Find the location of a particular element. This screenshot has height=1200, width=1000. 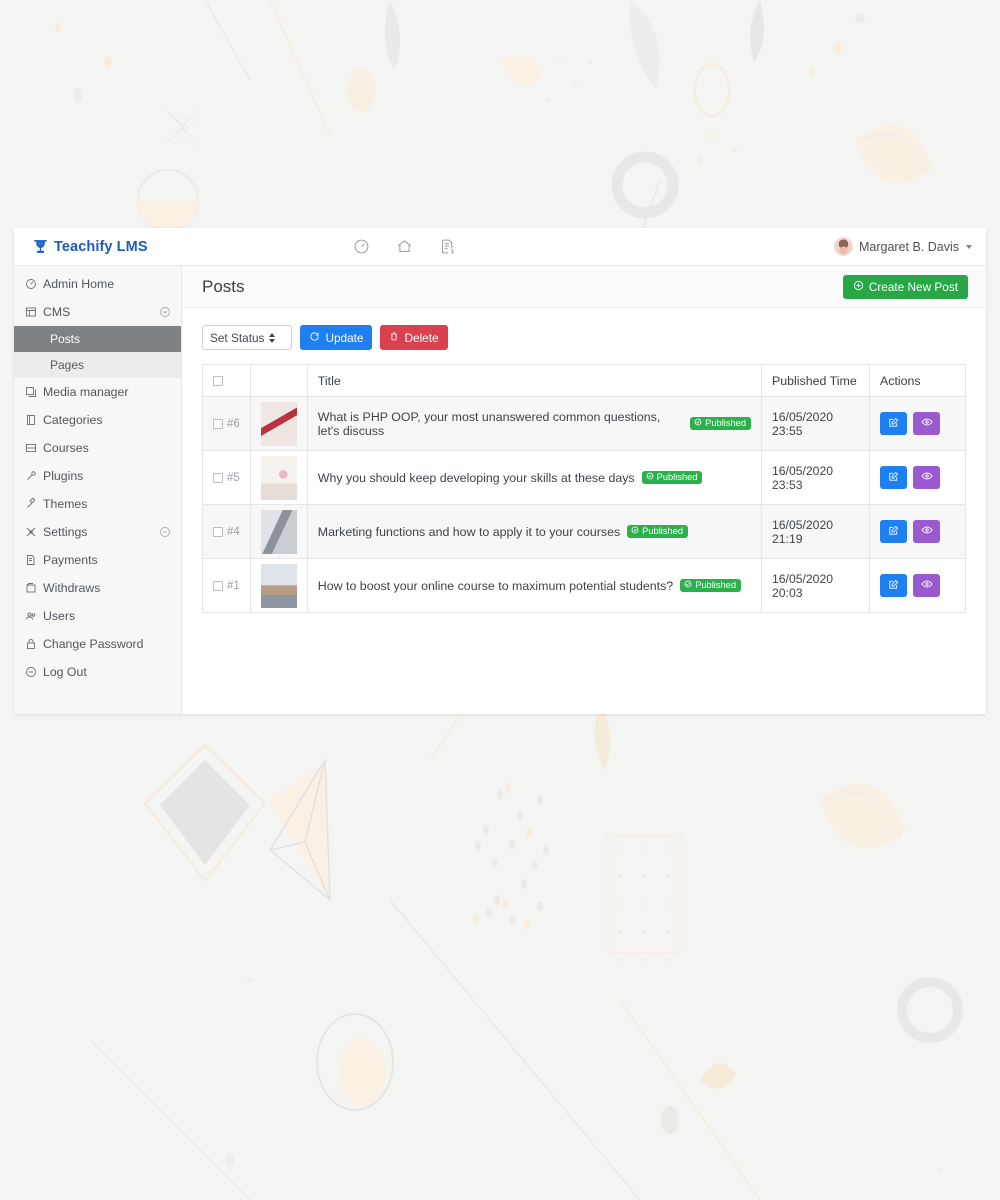

brand-name: Teachify LMS is located at coordinates (101, 246).